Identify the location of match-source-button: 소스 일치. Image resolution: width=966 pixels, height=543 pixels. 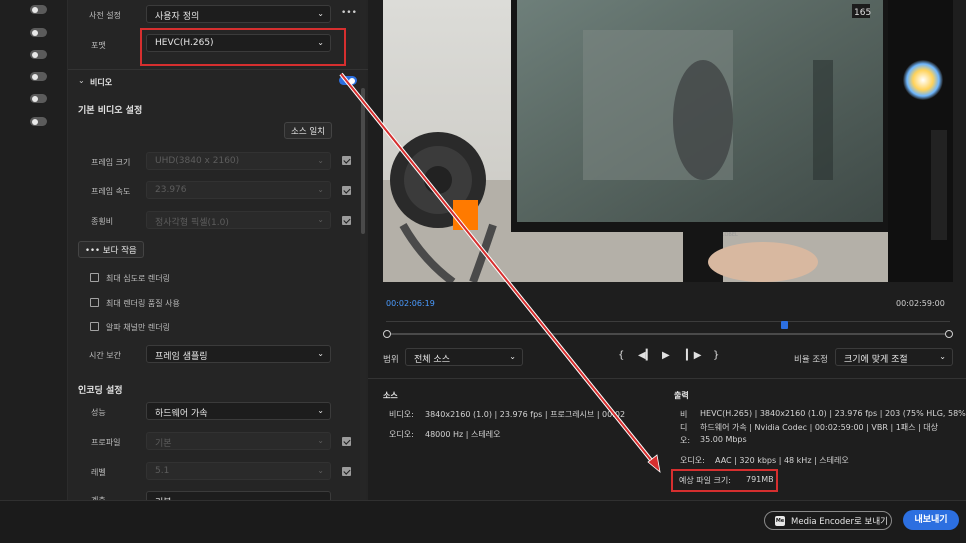
(308, 130).